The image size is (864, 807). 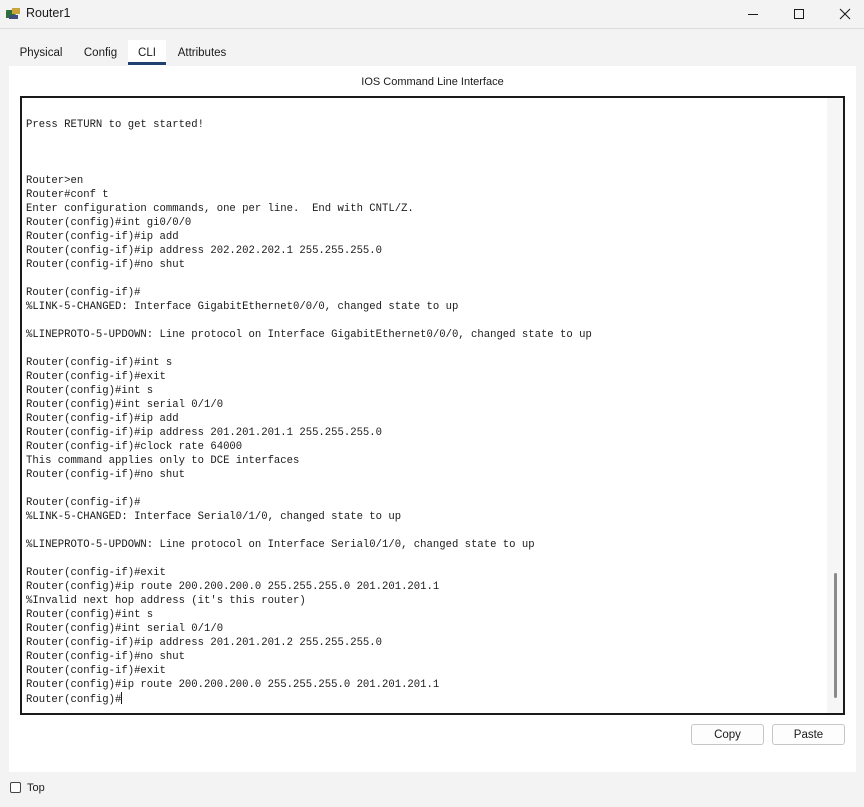 What do you see at coordinates (202, 53) in the screenshot?
I see `tab-attributes: Attributes` at bounding box center [202, 53].